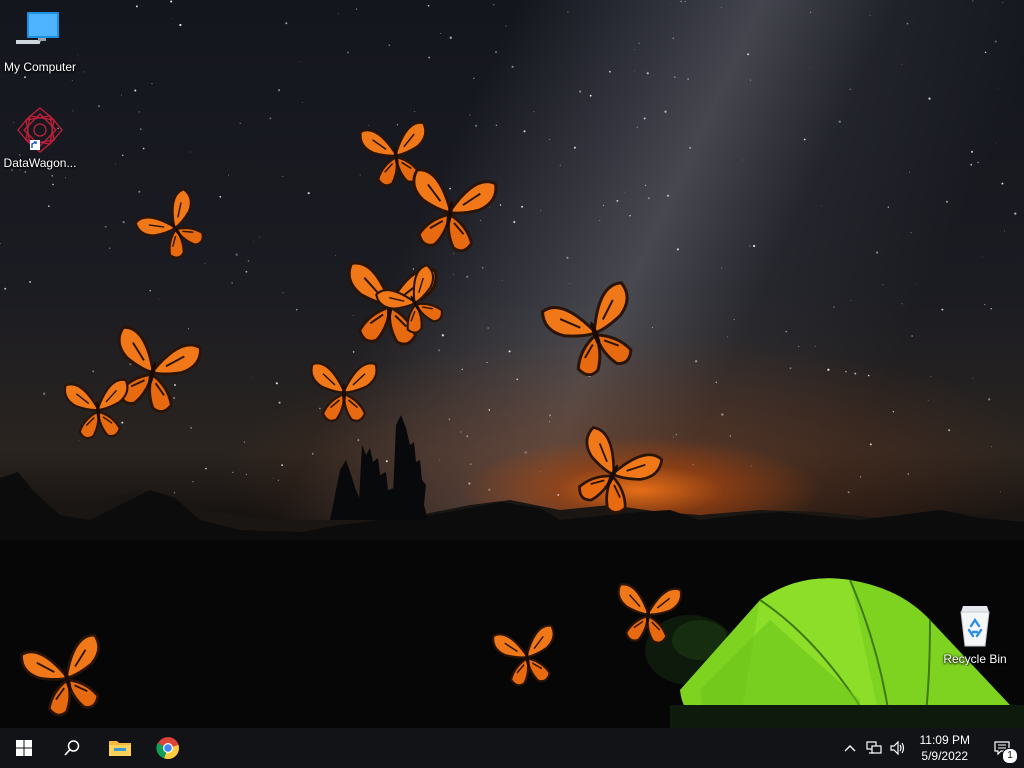 This screenshot has height=768, width=1024. I want to click on clock-date: 5/9/2022, so click(945, 756).